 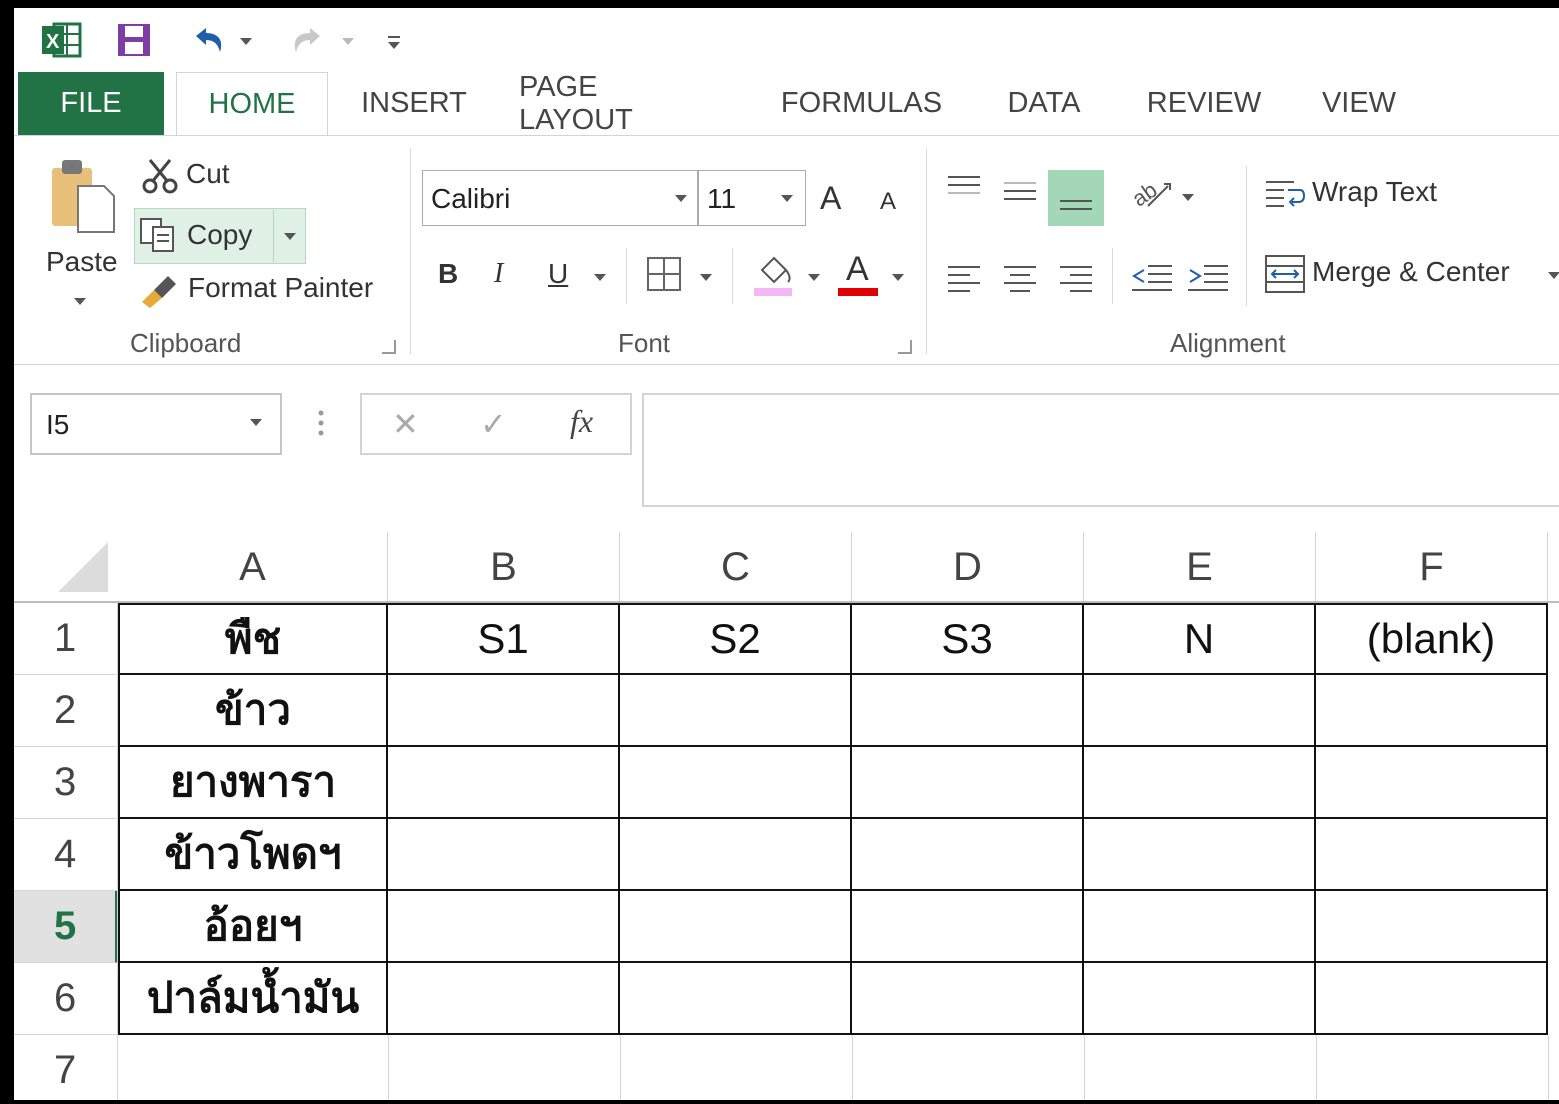 What do you see at coordinates (736, 927) in the screenshot?
I see `cell-c5` at bounding box center [736, 927].